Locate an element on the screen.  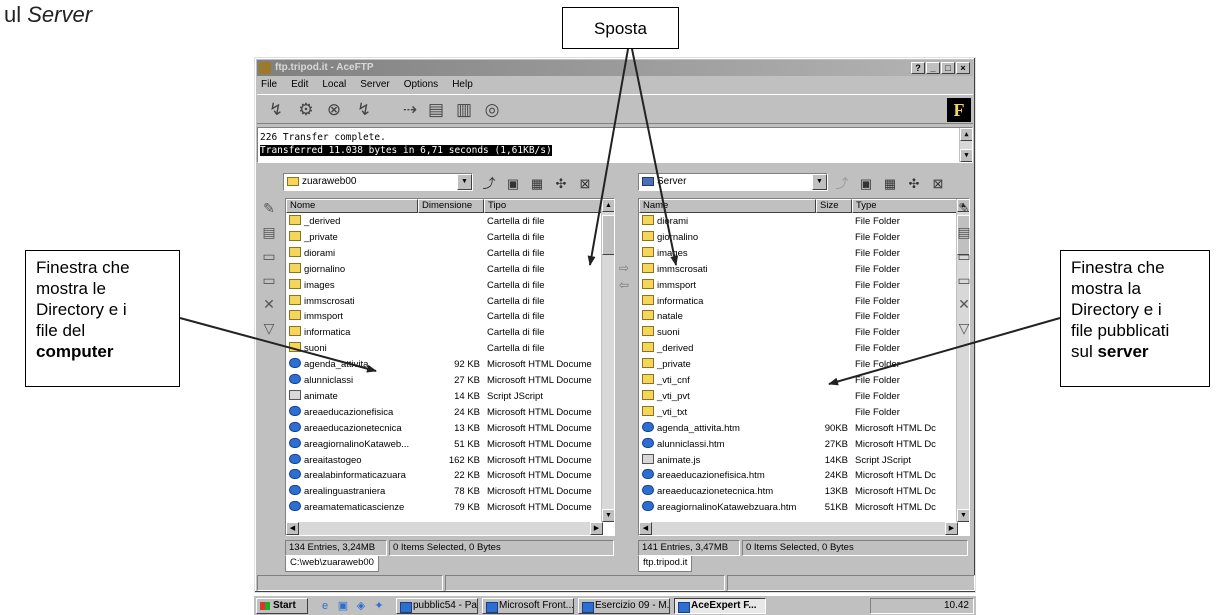
list-item: _vti_cnf File Folder is located at coordinates (798, 381).